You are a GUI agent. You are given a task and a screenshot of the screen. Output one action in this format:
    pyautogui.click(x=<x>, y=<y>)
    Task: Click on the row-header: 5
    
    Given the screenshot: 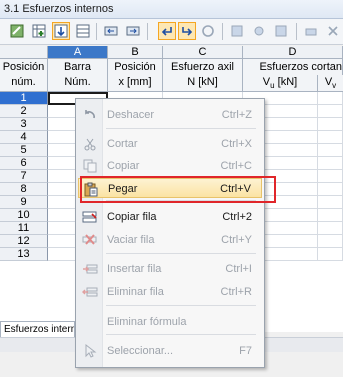 What is the action you would take?
    pyautogui.click(x=24, y=150)
    